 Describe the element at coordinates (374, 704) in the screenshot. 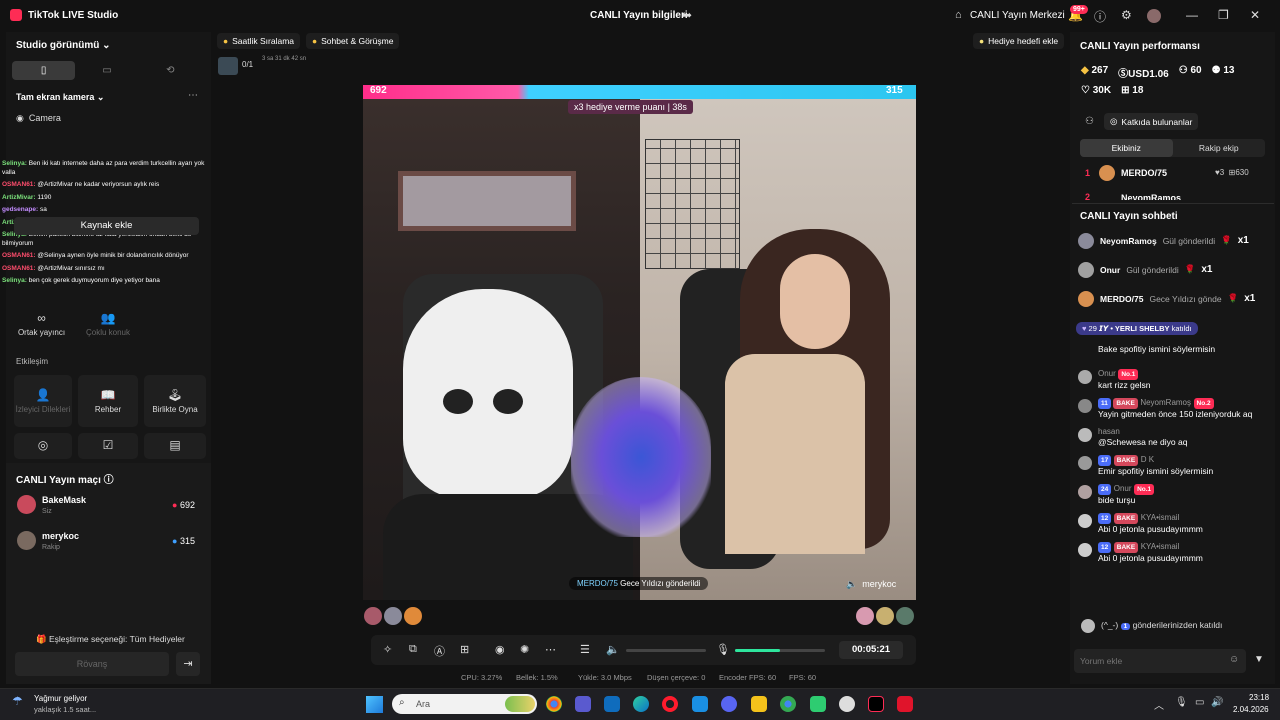

I see `windows-start-icon` at that location.